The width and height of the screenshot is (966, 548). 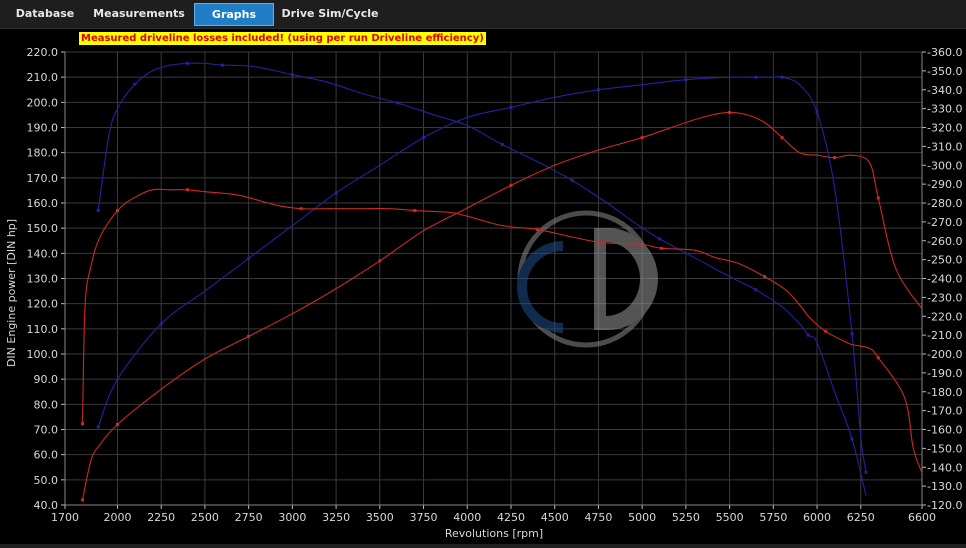 I want to click on y2-tick-label: -290.0, so click(x=944, y=184).